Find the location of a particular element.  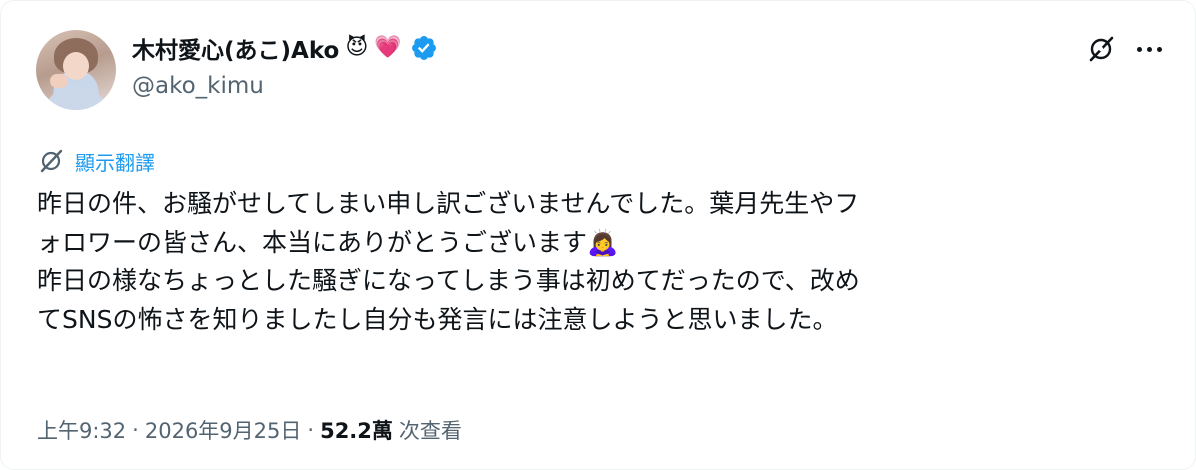

author-display-name: 木村愛心(あこ)Ako is located at coordinates (235, 48).